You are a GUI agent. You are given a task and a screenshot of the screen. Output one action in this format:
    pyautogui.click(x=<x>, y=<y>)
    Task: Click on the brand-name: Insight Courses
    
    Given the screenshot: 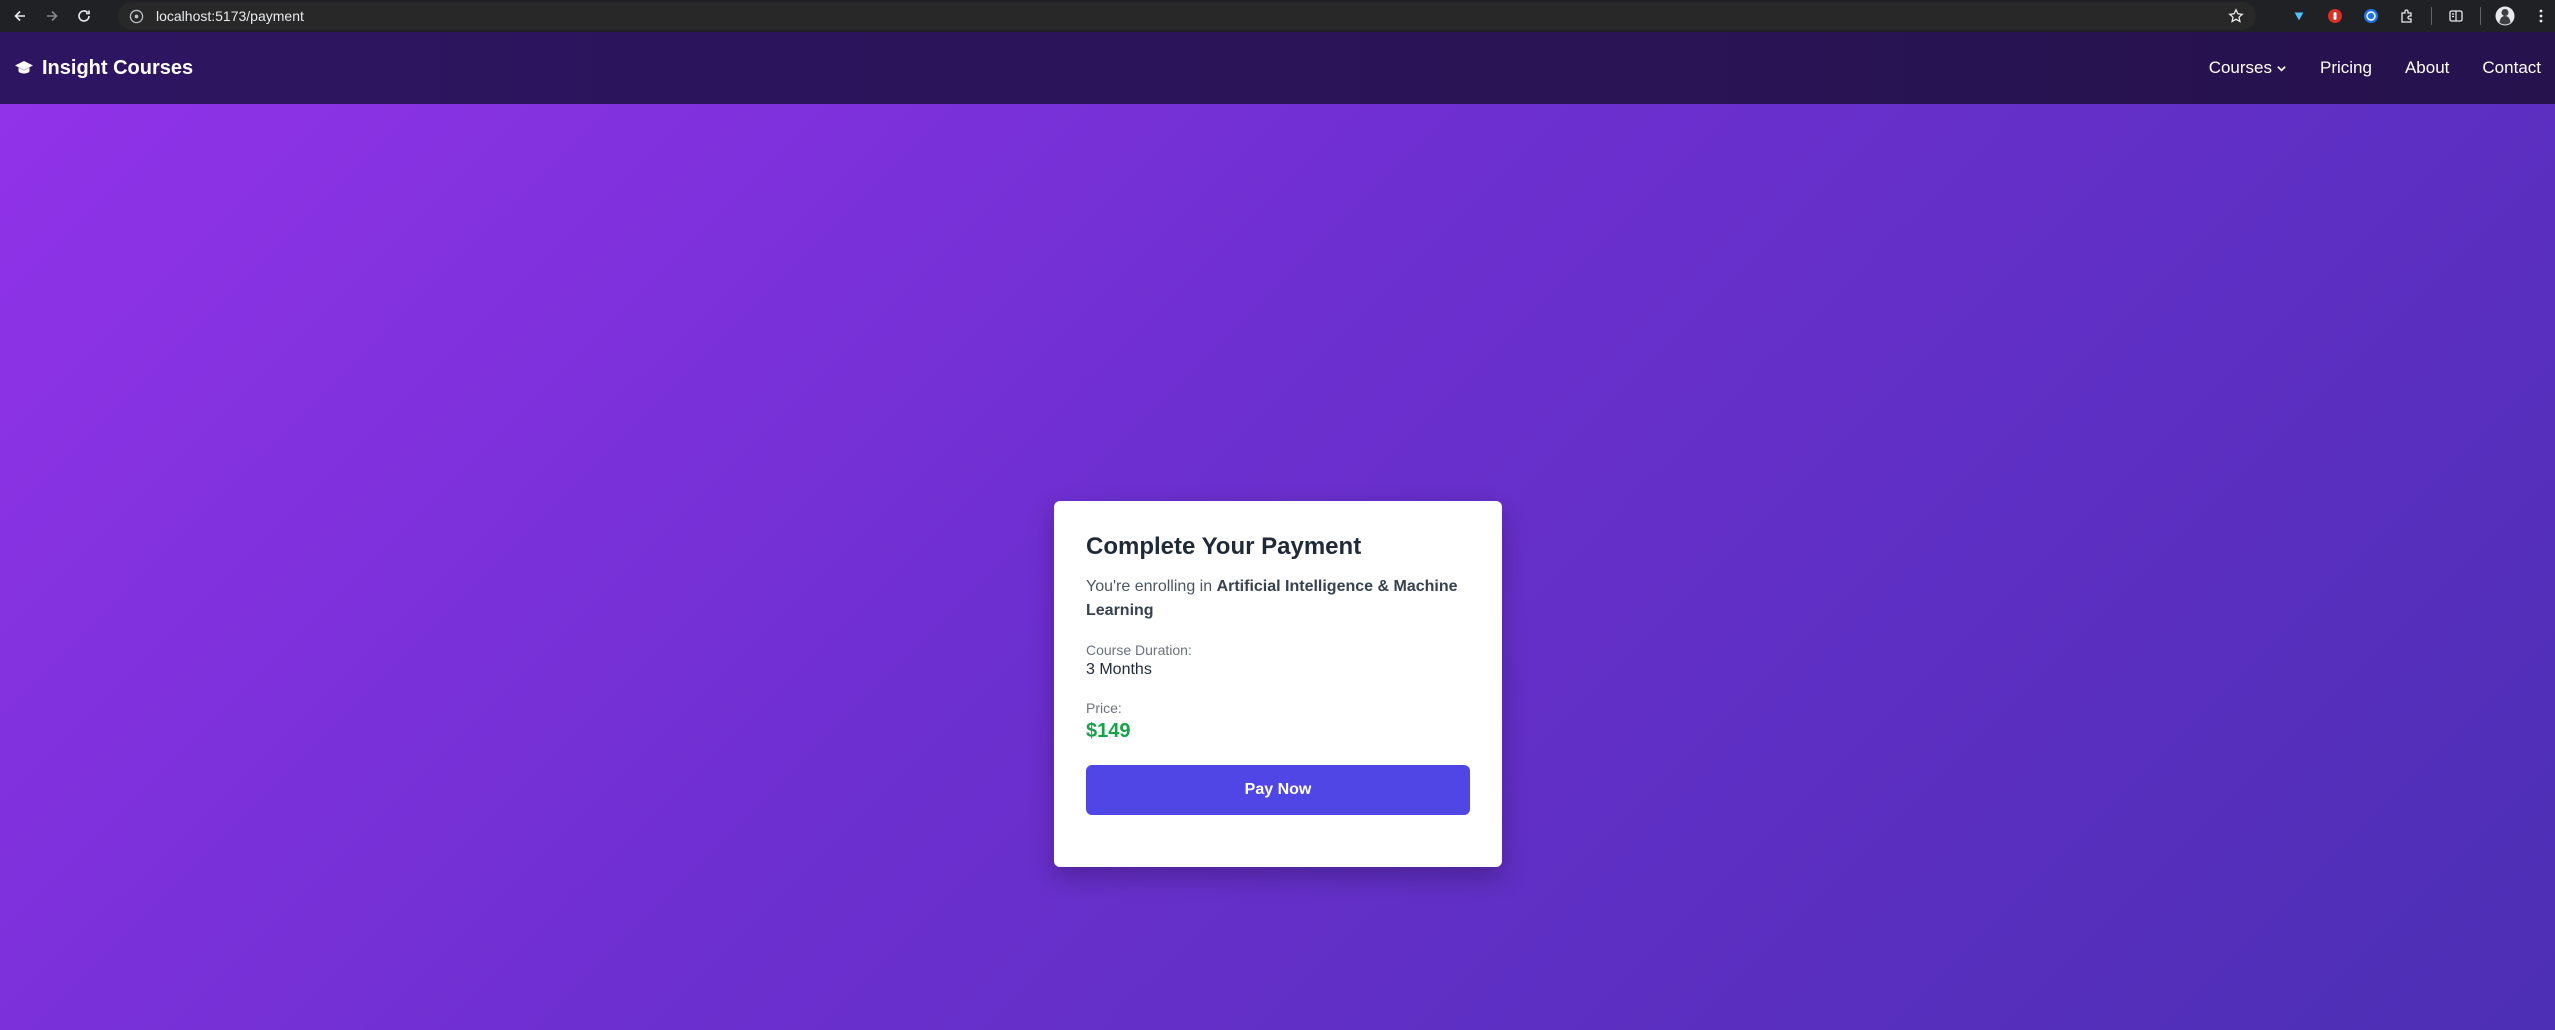 What is the action you would take?
    pyautogui.click(x=118, y=67)
    